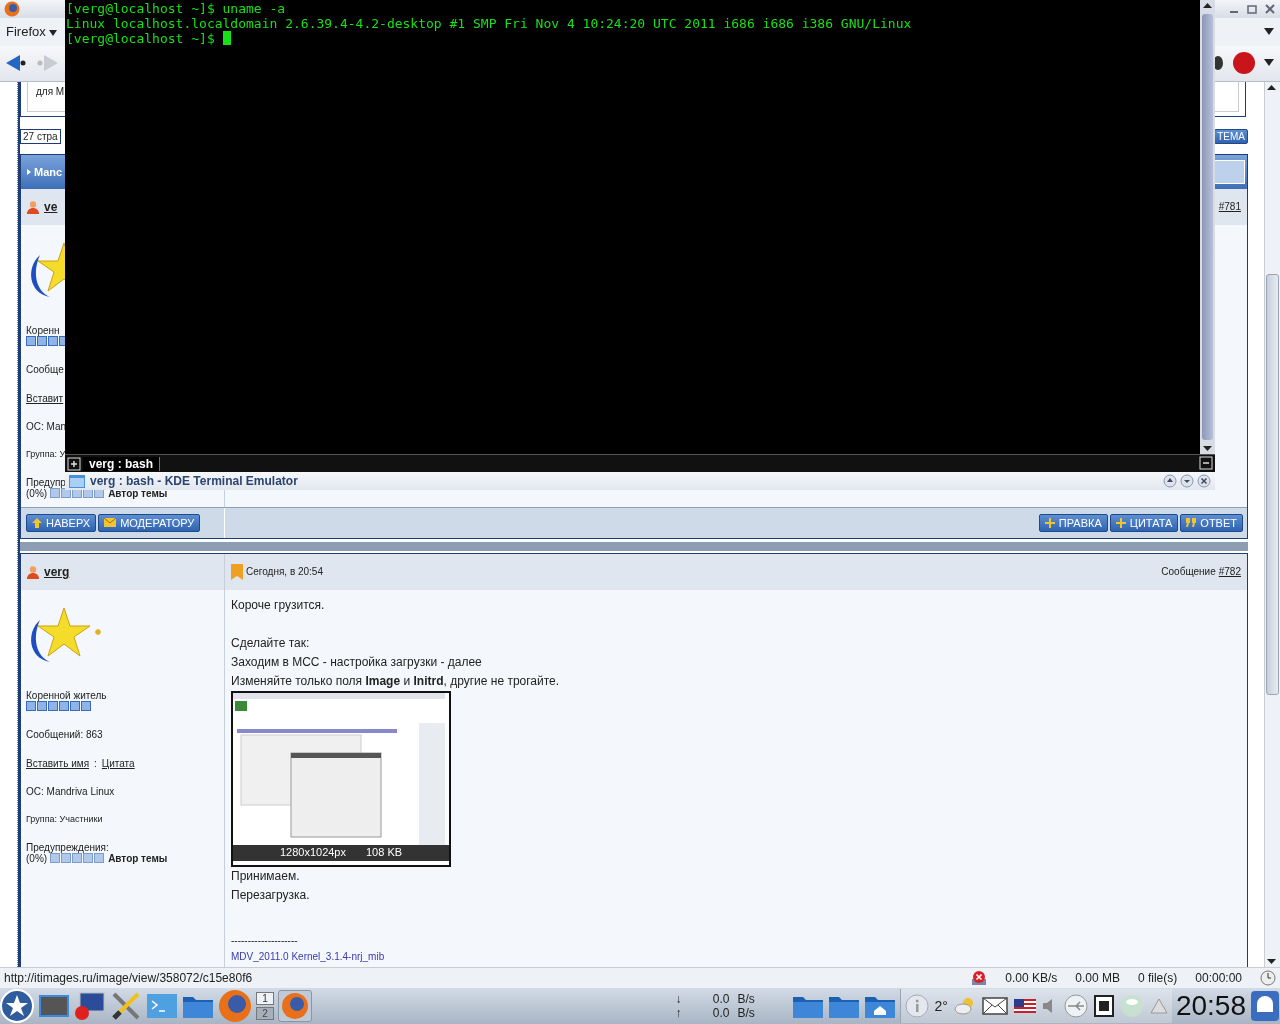 The image size is (1280, 1024). What do you see at coordinates (1157, 978) in the screenshot?
I see `file-count: 0 file(s)` at bounding box center [1157, 978].